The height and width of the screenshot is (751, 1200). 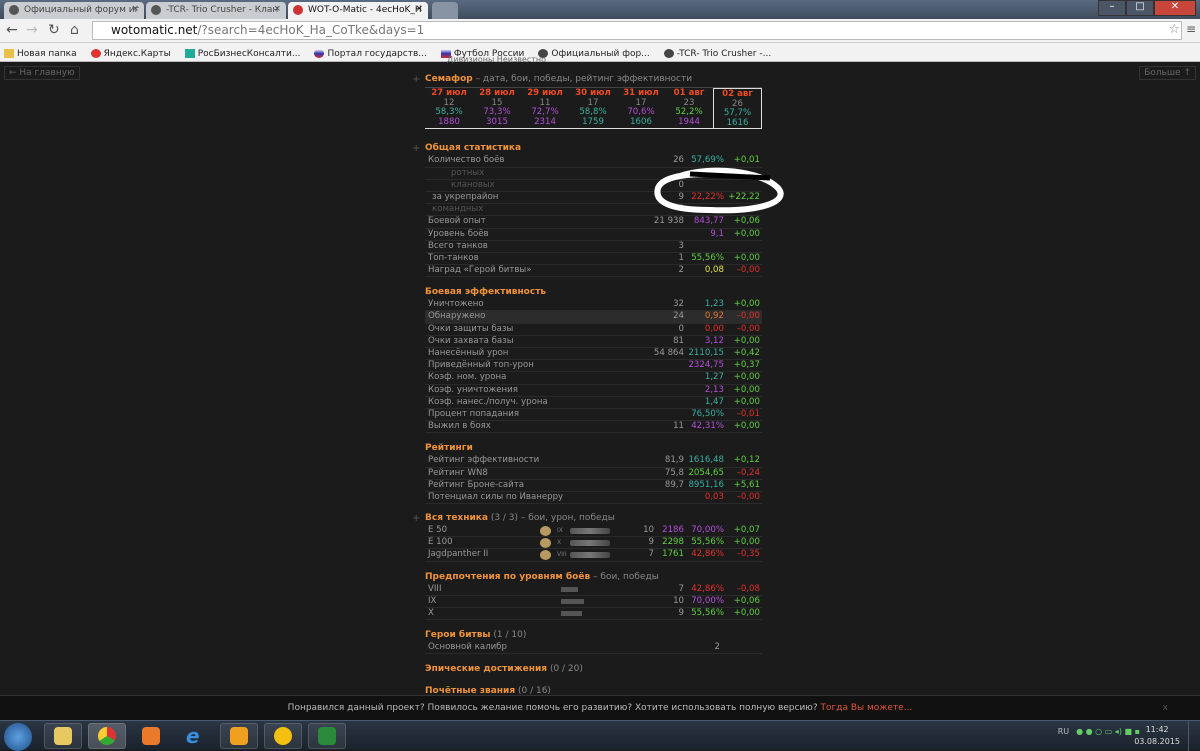 I want to click on stat-row: Процент попадания 76,50% –0,01, so click(x=593, y=415).